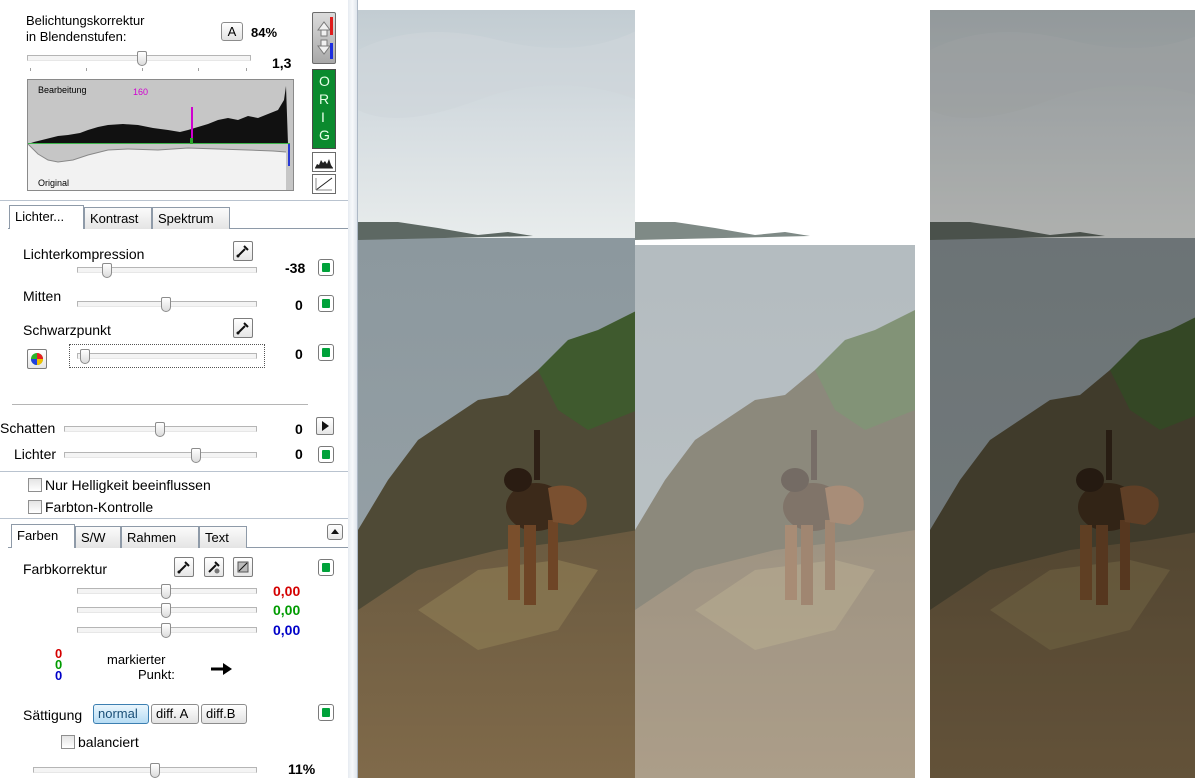  I want to click on histogram-icon, so click(324, 164).